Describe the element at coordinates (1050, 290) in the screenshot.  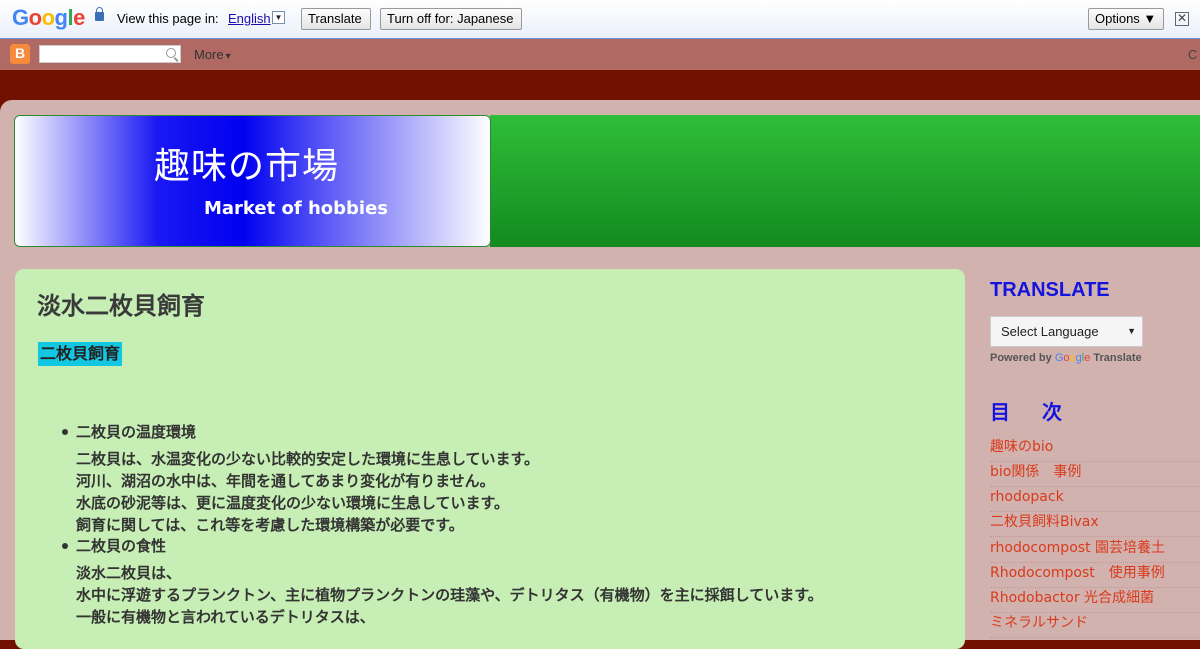
I see `translate-heading: TRANSLATE` at that location.